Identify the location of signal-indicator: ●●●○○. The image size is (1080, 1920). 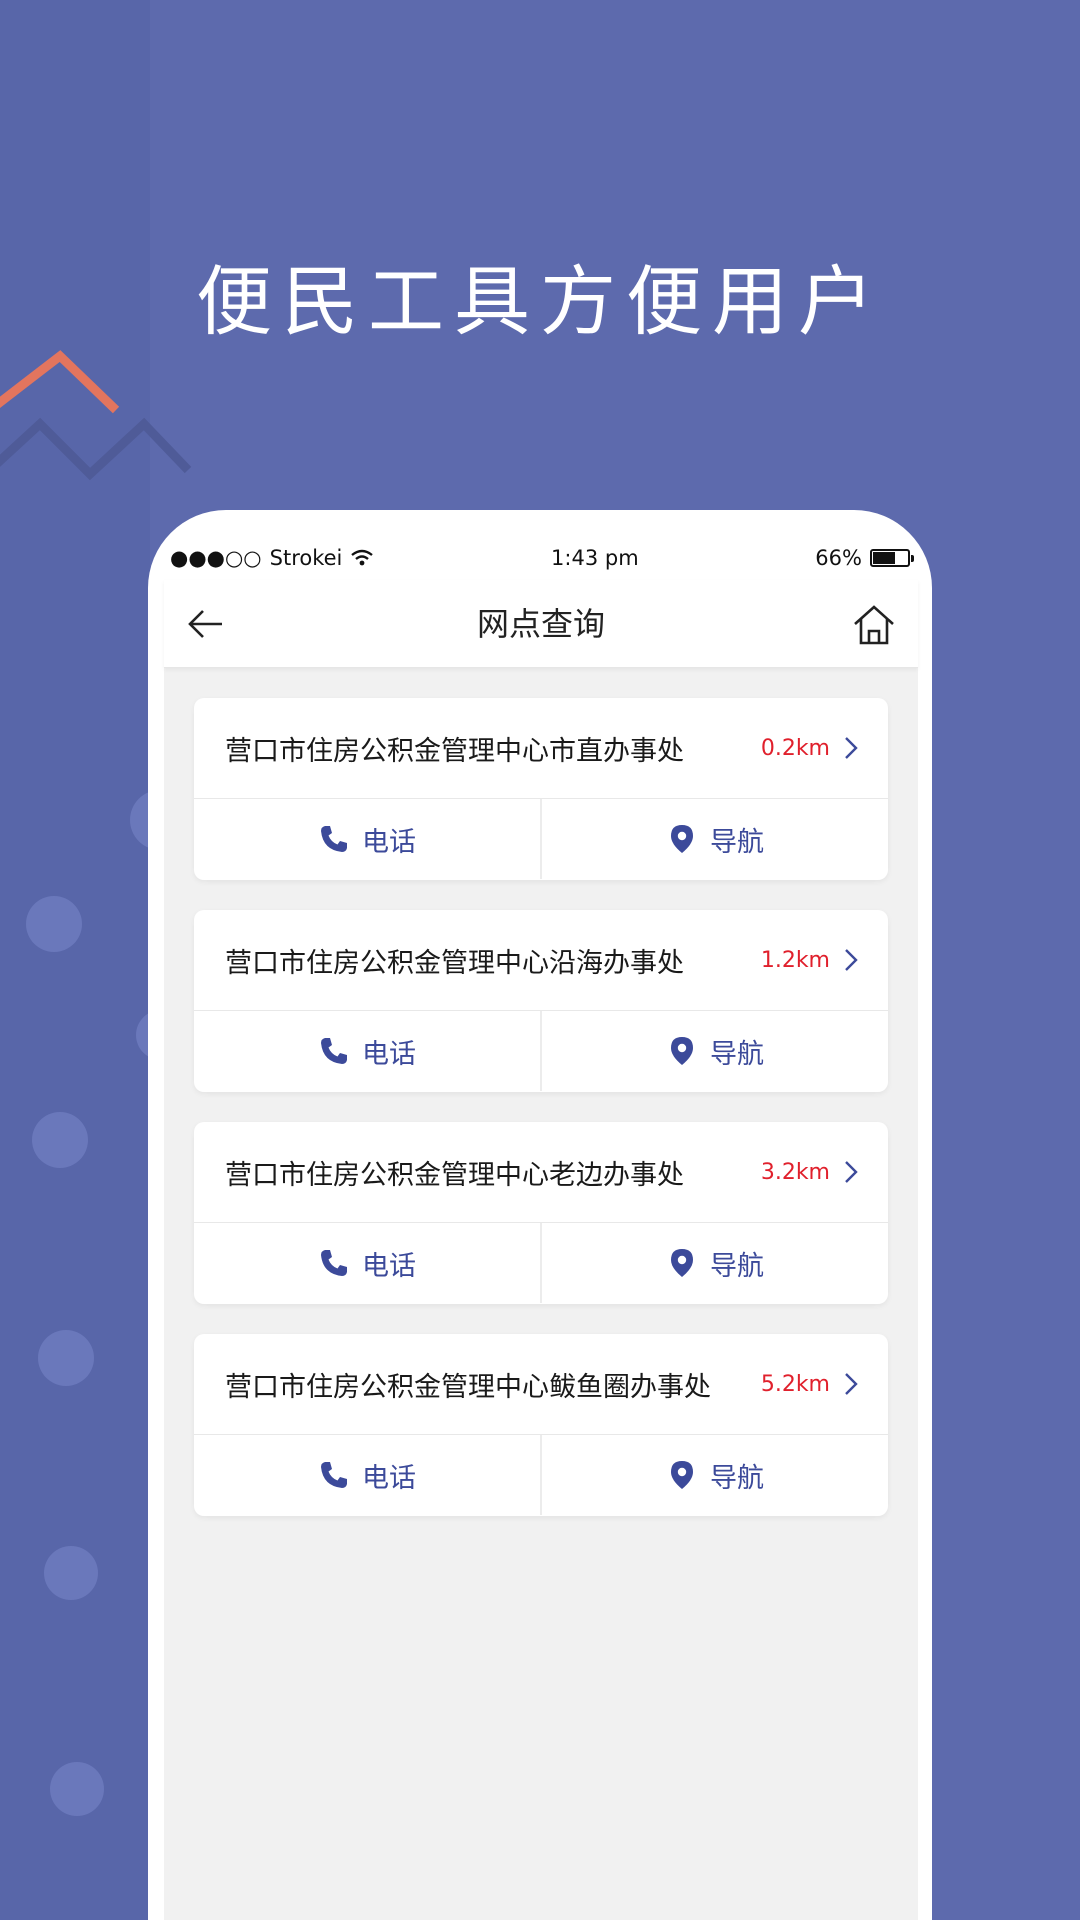
(216, 558).